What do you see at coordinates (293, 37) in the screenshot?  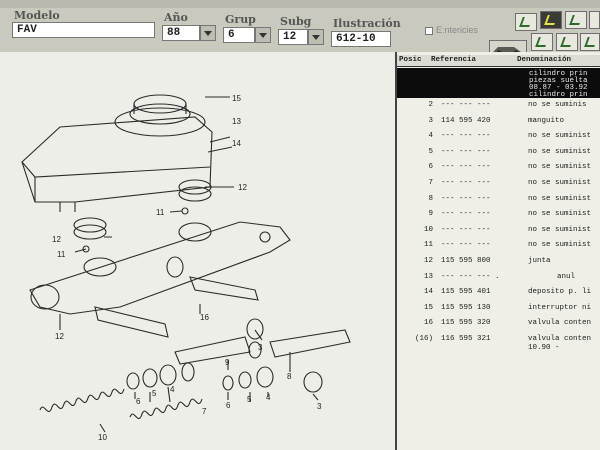 I see `subg-field: 12` at bounding box center [293, 37].